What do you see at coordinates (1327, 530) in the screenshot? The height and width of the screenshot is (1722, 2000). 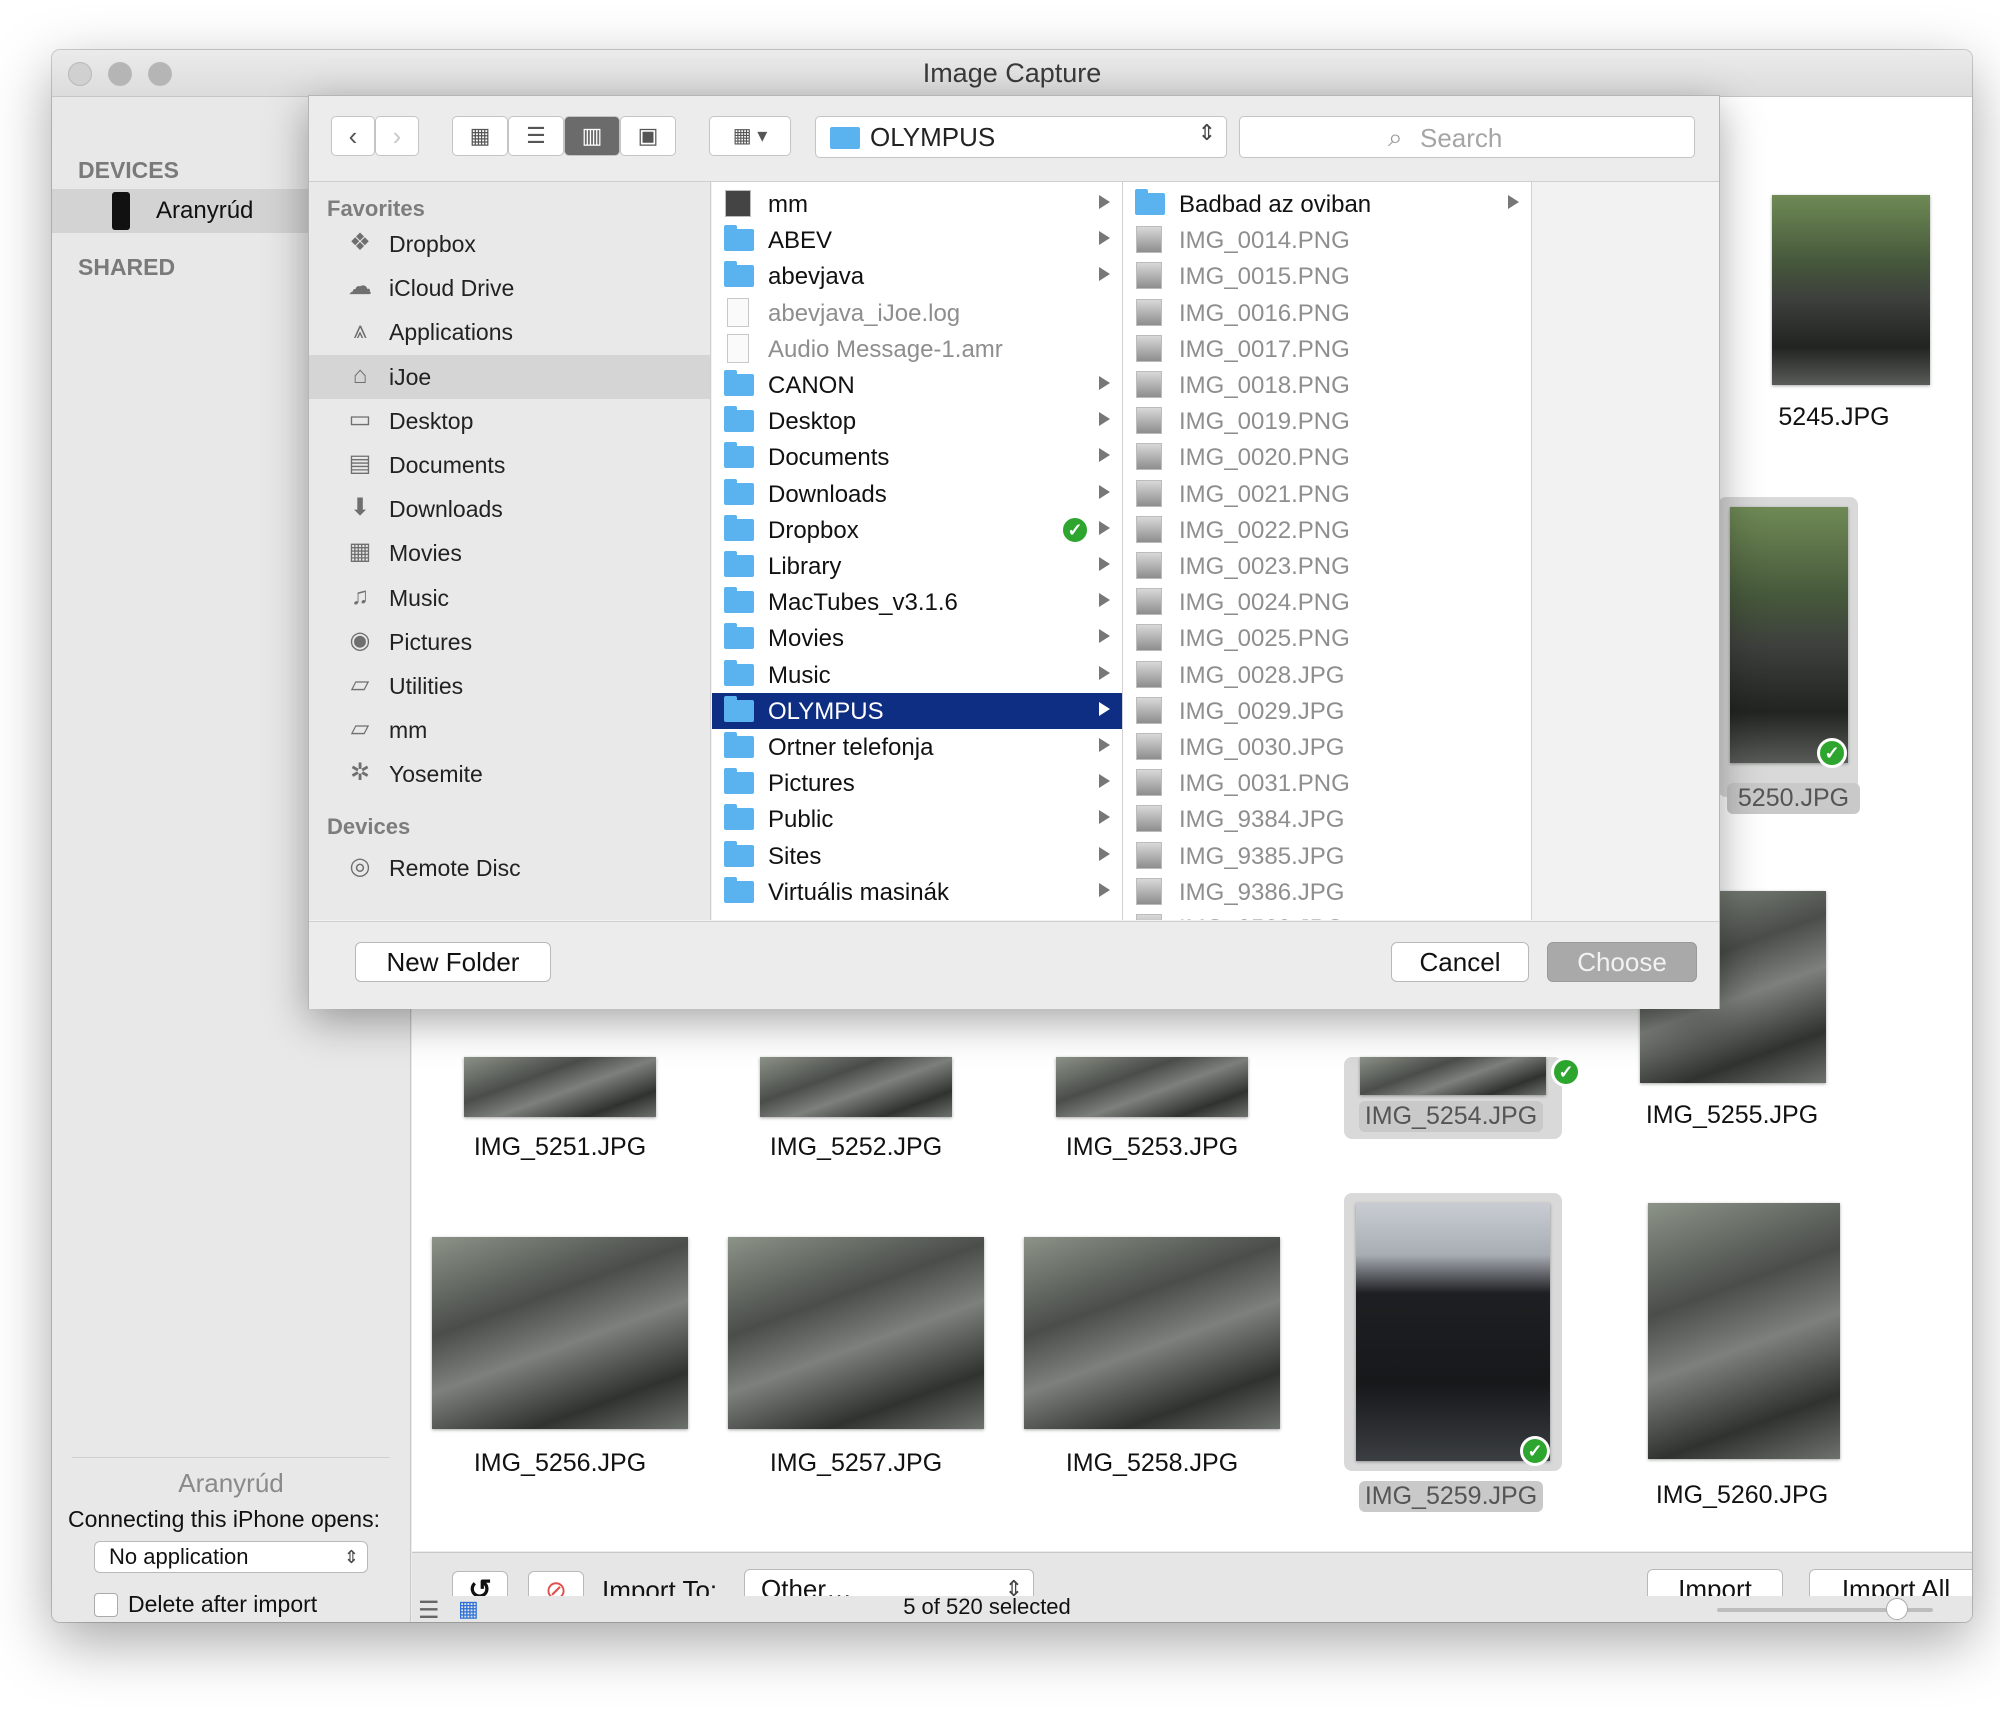 I see `list-item: IMG_0022.PNG` at bounding box center [1327, 530].